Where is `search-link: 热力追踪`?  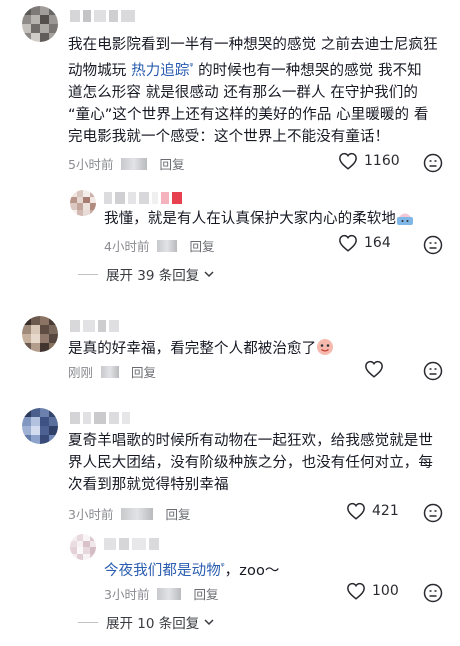
search-link: 热力追踪 is located at coordinates (160, 71).